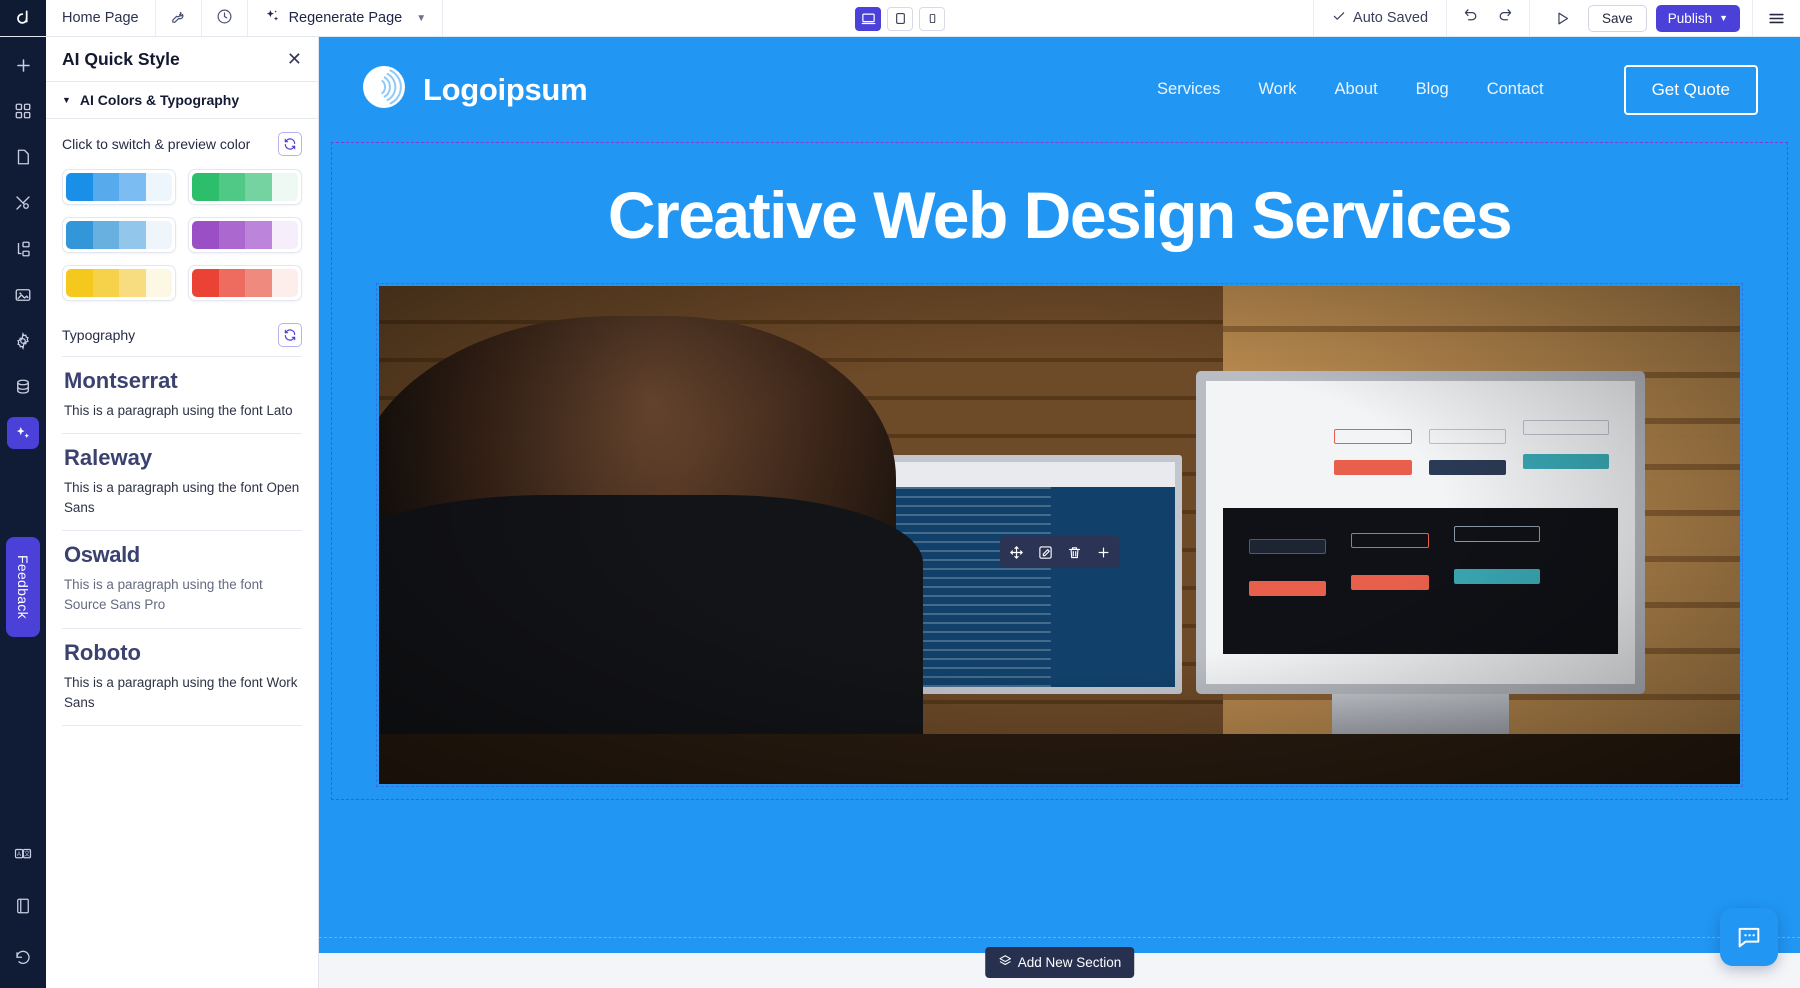 Image resolution: width=1800 pixels, height=988 pixels. I want to click on rail-docs-icon, so click(23, 906).